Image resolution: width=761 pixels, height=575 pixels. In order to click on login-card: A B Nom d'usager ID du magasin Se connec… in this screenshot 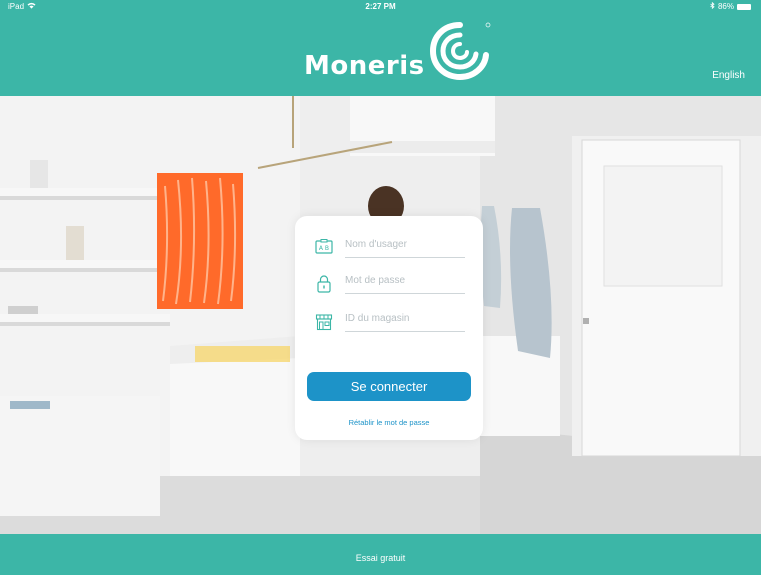, I will do `click(389, 328)`.